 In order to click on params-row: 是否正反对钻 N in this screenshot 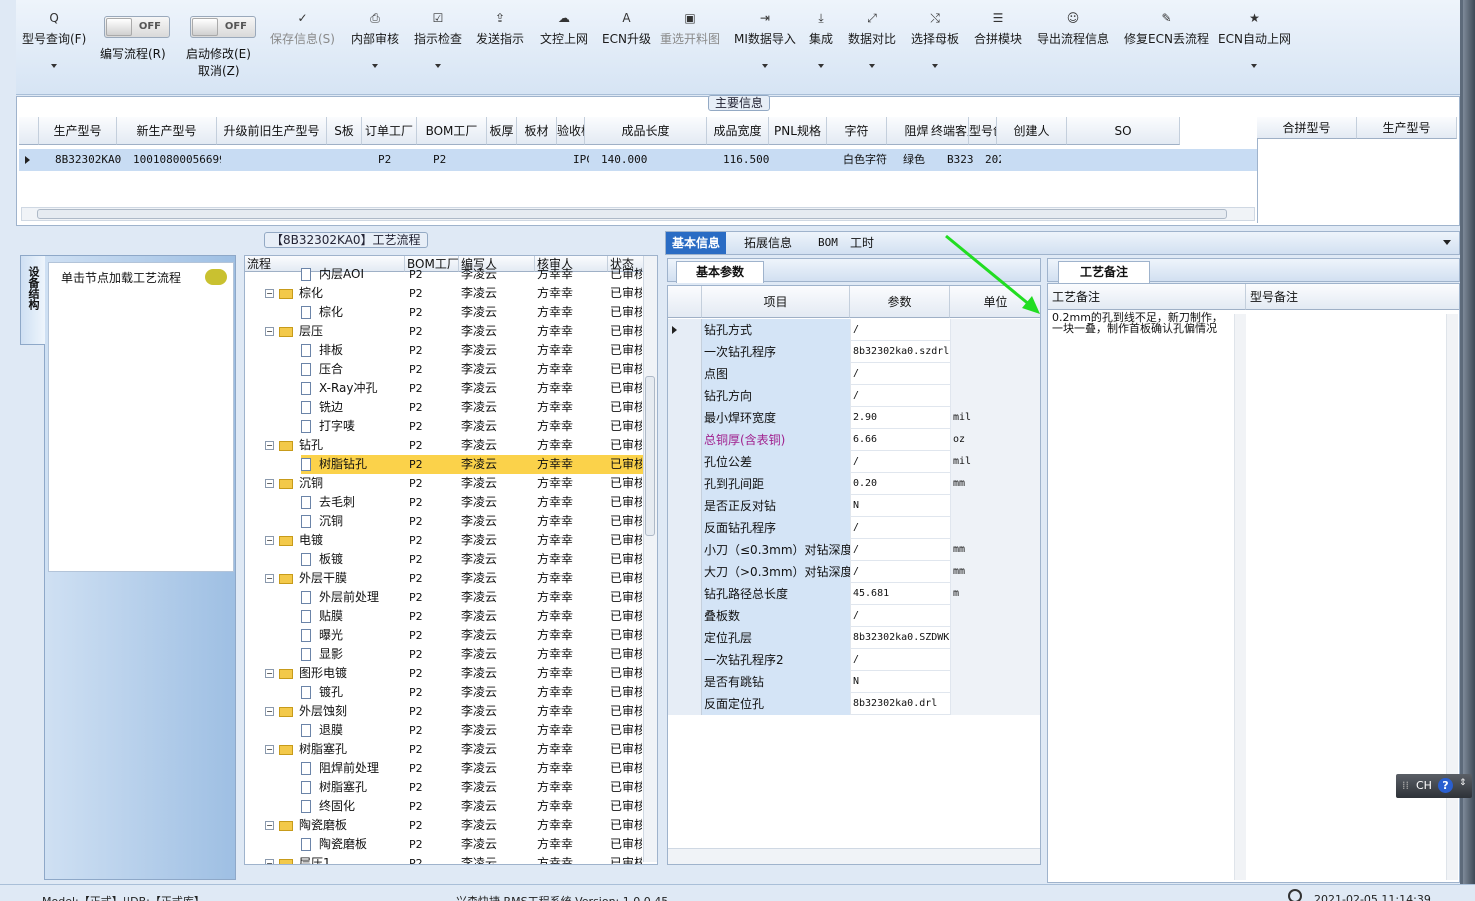, I will do `click(854, 506)`.